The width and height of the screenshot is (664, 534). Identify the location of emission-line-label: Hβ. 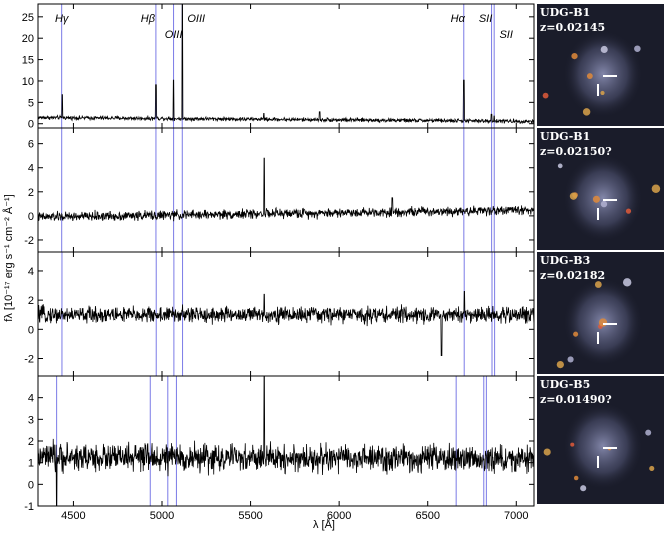
(148, 19).